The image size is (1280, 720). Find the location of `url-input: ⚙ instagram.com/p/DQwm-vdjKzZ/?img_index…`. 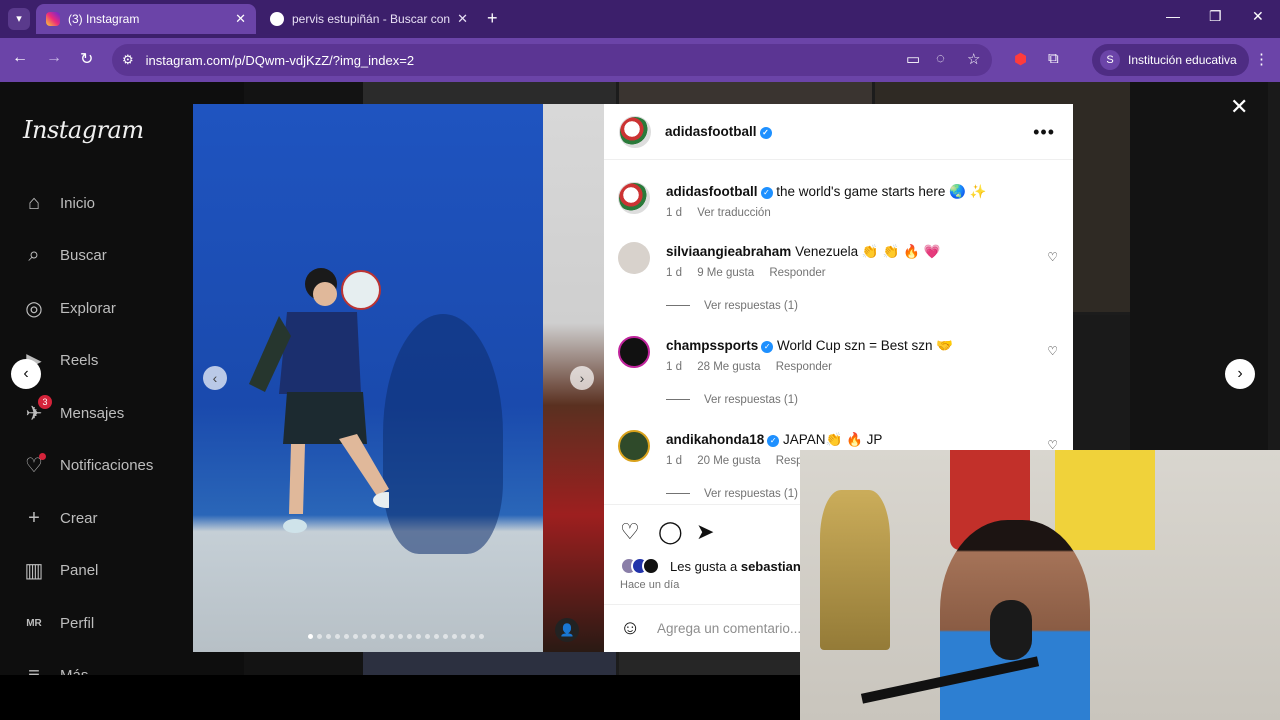

url-input: ⚙ instagram.com/p/DQwm-vdjKzZ/?img_index… is located at coordinates (552, 60).